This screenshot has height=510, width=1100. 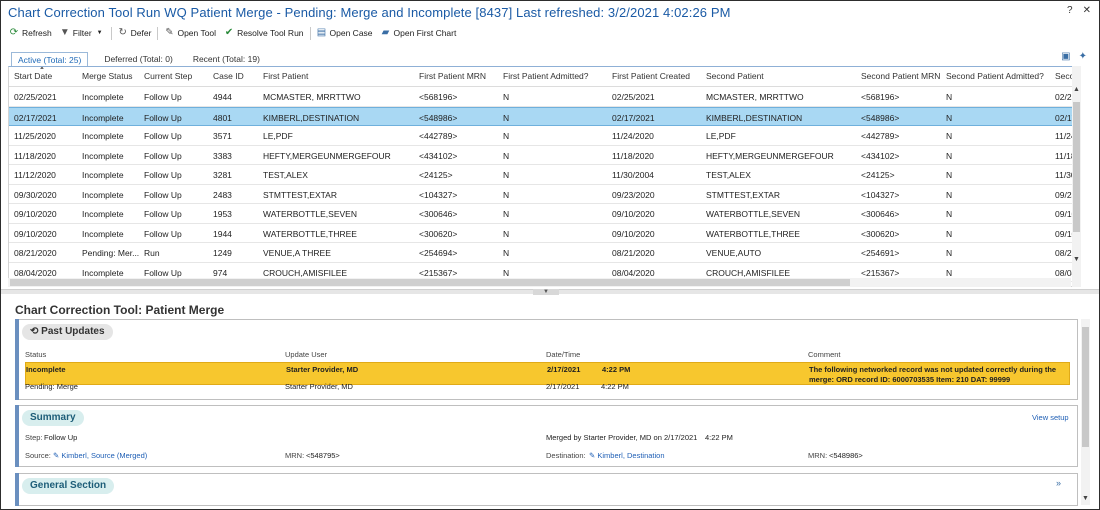 What do you see at coordinates (168, 76) in the screenshot?
I see `column-header: Current Step` at bounding box center [168, 76].